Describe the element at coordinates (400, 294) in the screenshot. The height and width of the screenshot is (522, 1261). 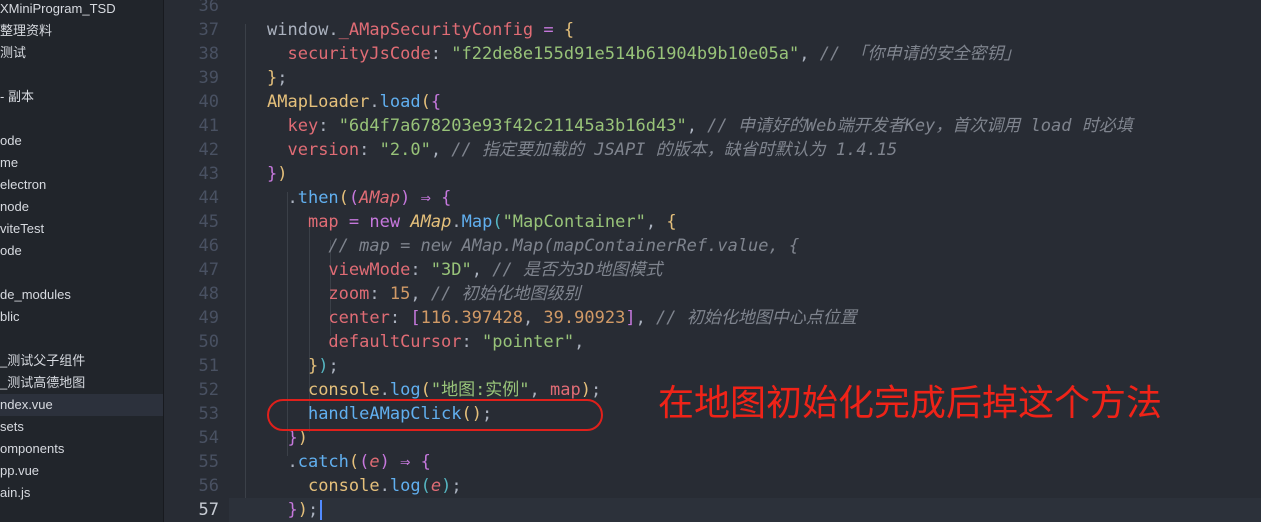
I see `code-token: 15` at that location.